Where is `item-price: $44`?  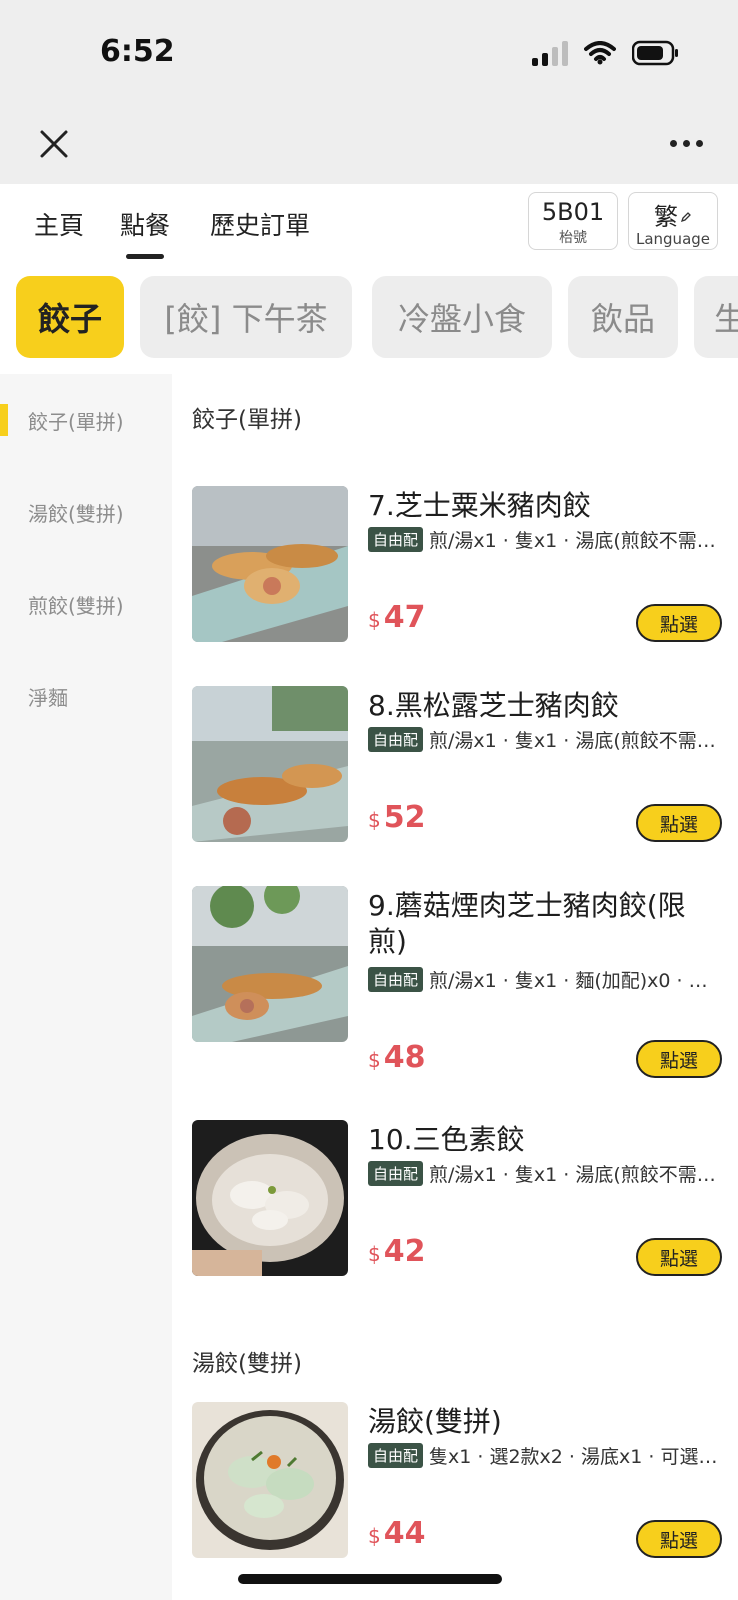 item-price: $44 is located at coordinates (397, 1533).